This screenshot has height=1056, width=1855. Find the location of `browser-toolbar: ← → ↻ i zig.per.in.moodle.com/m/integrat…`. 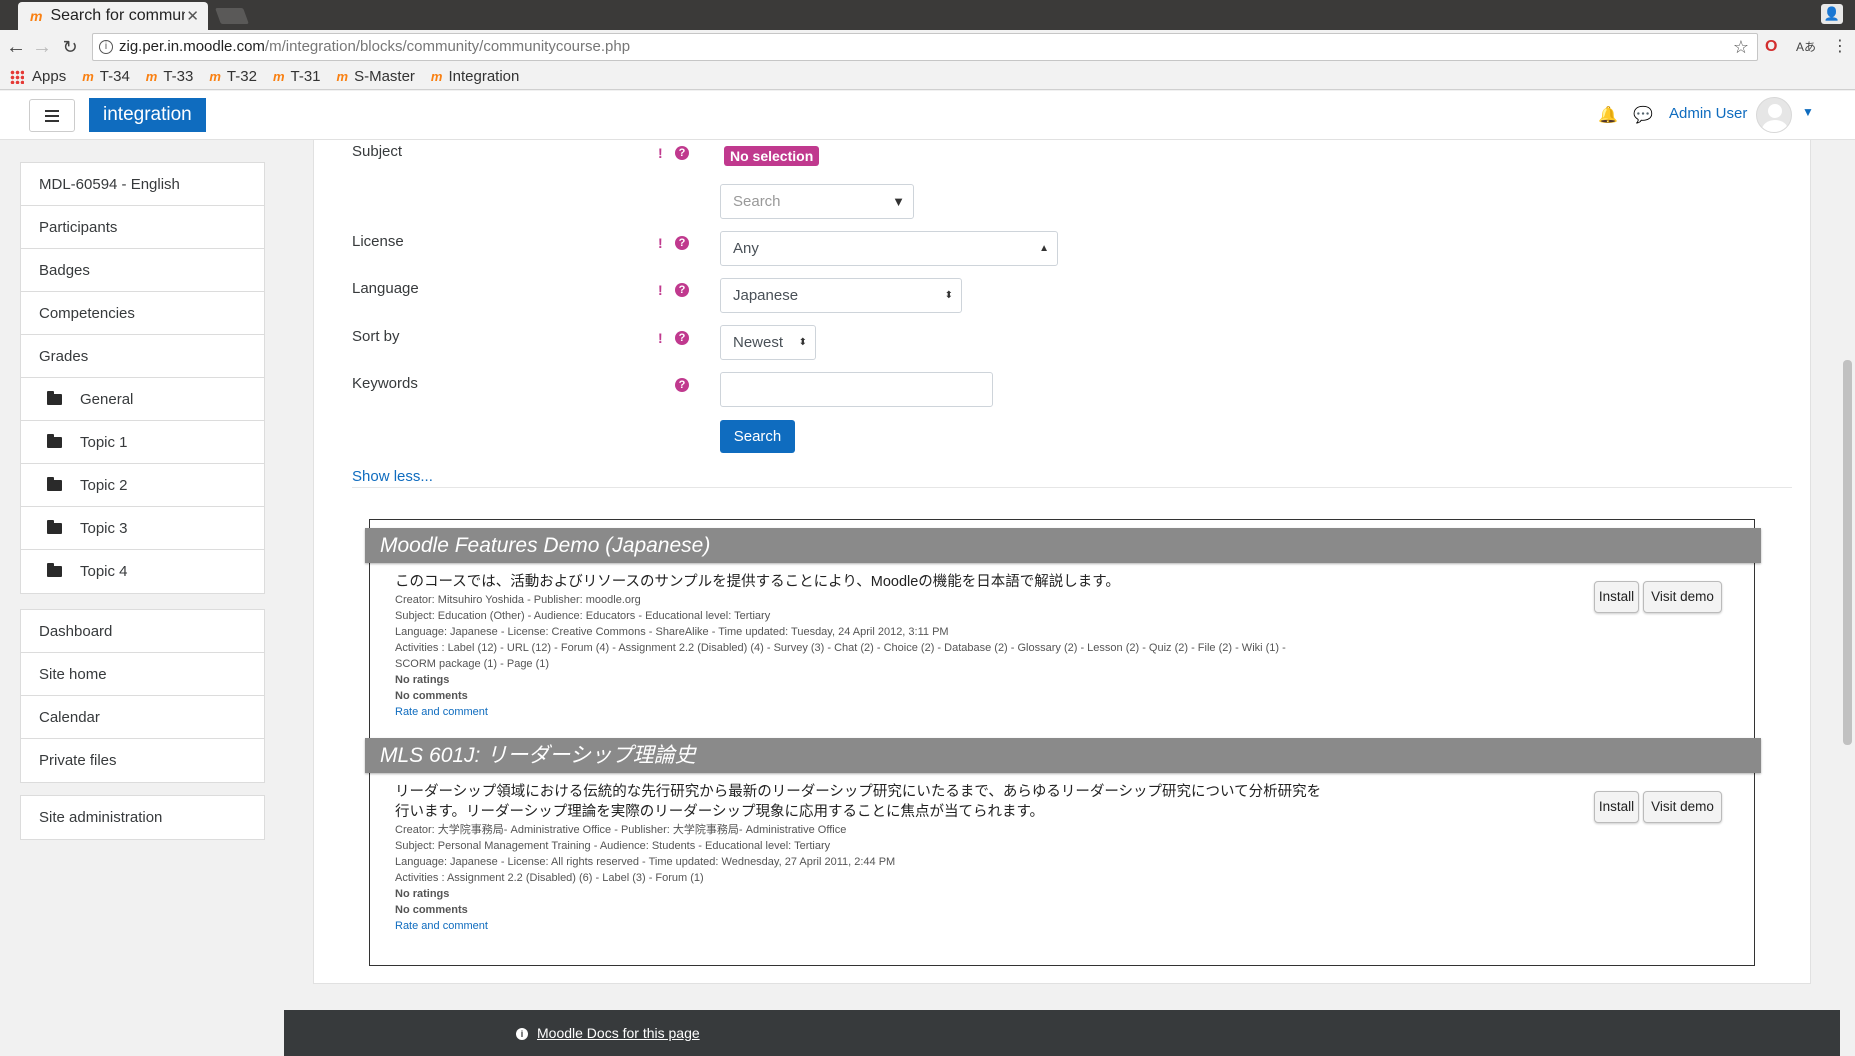

browser-toolbar: ← → ↻ i zig.per.in.moodle.com/m/integrat… is located at coordinates (927, 47).